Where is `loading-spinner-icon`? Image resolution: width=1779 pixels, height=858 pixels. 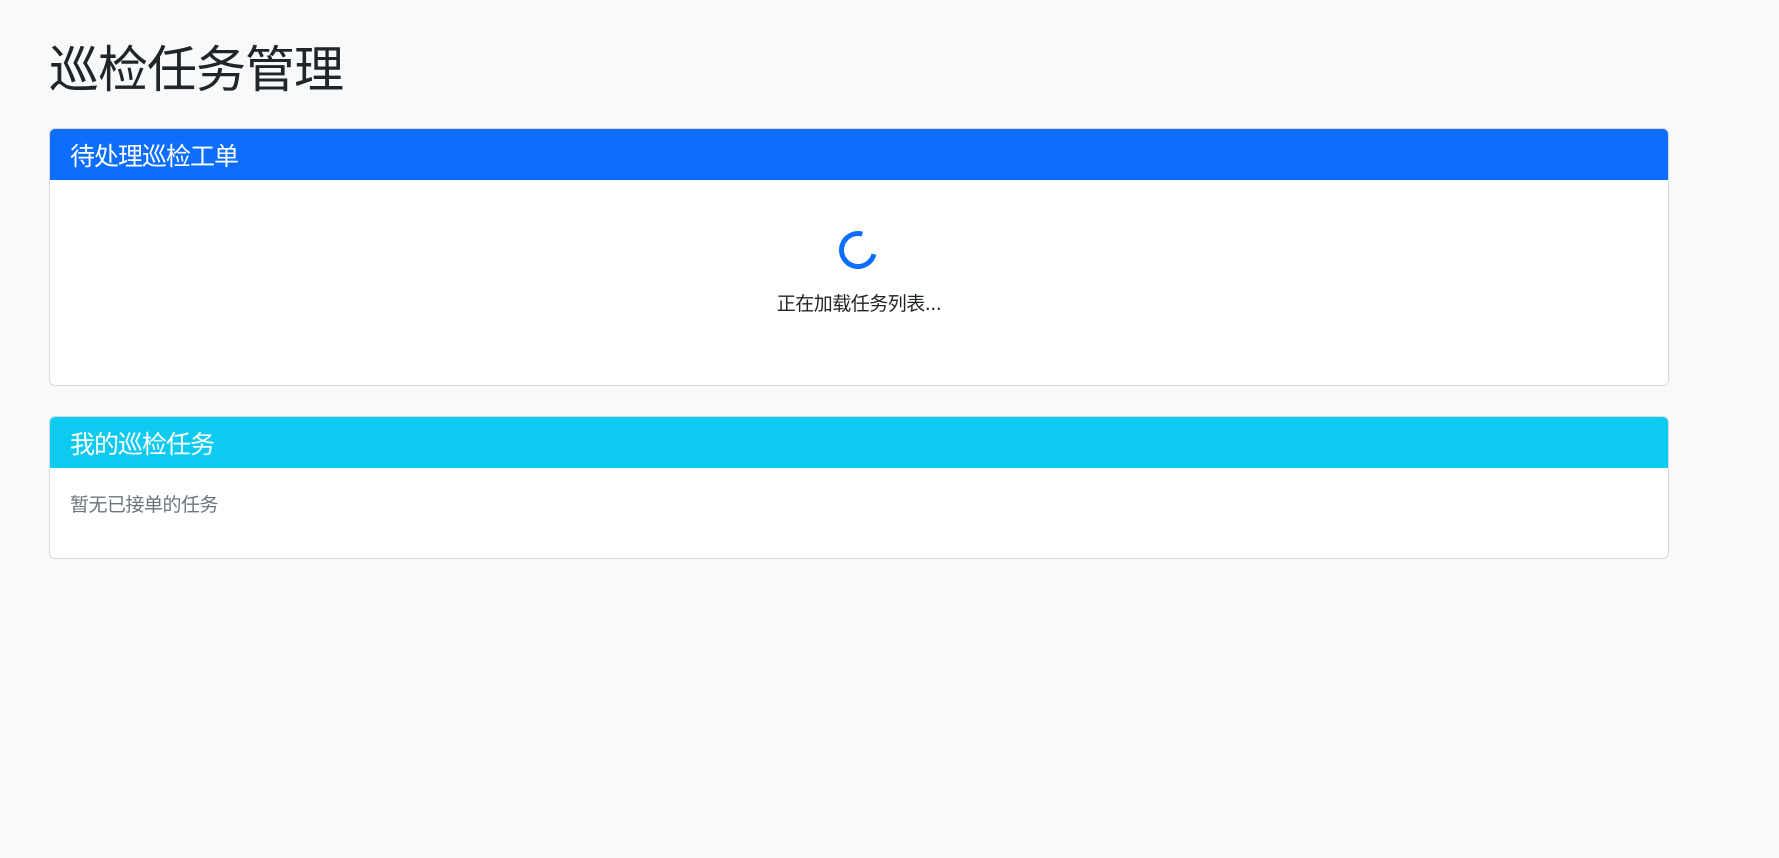
loading-spinner-icon is located at coordinates (858, 250).